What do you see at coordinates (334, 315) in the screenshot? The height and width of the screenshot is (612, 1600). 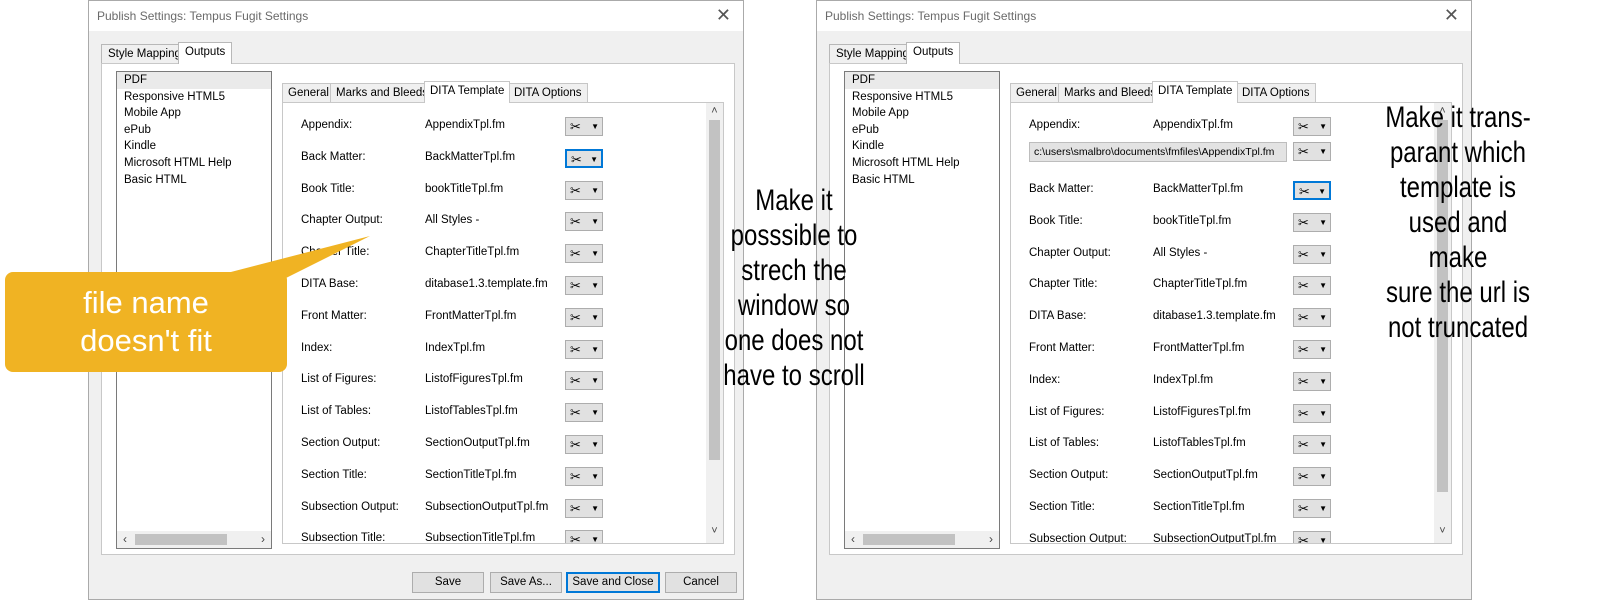 I see `template-row-label: Front Matter:` at bounding box center [334, 315].